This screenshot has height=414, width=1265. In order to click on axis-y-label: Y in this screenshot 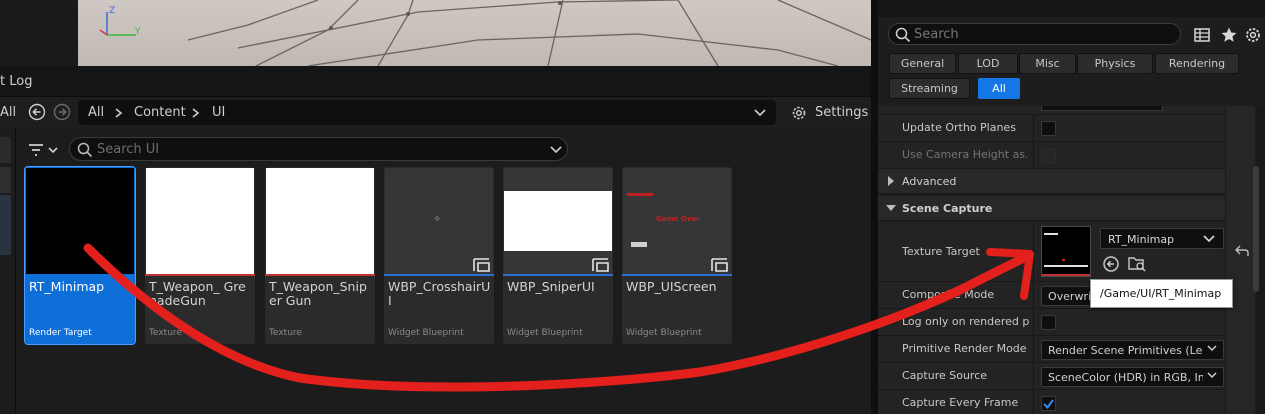, I will do `click(138, 32)`.